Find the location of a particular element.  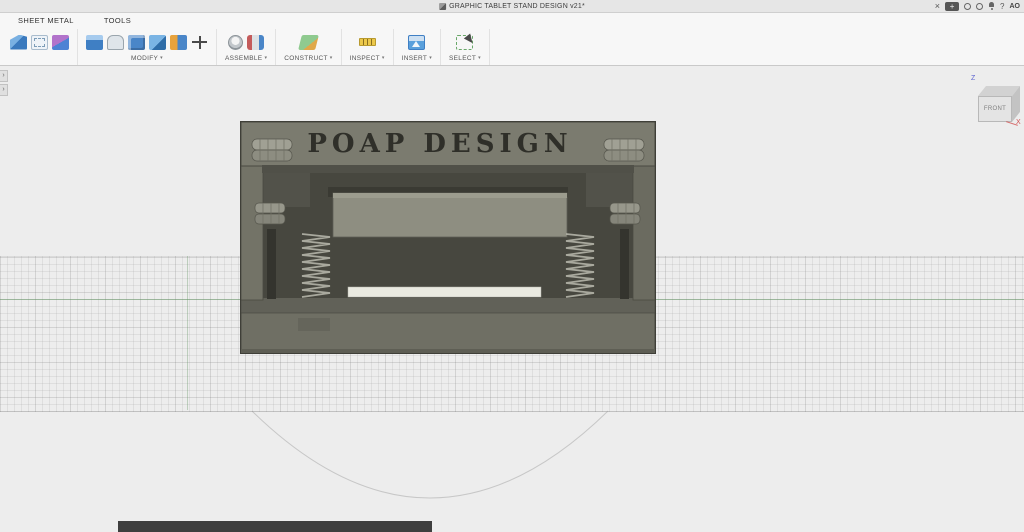

titlebar-center: GRAPHIC TABLET STAND DESIGN v21* is located at coordinates (512, 6).